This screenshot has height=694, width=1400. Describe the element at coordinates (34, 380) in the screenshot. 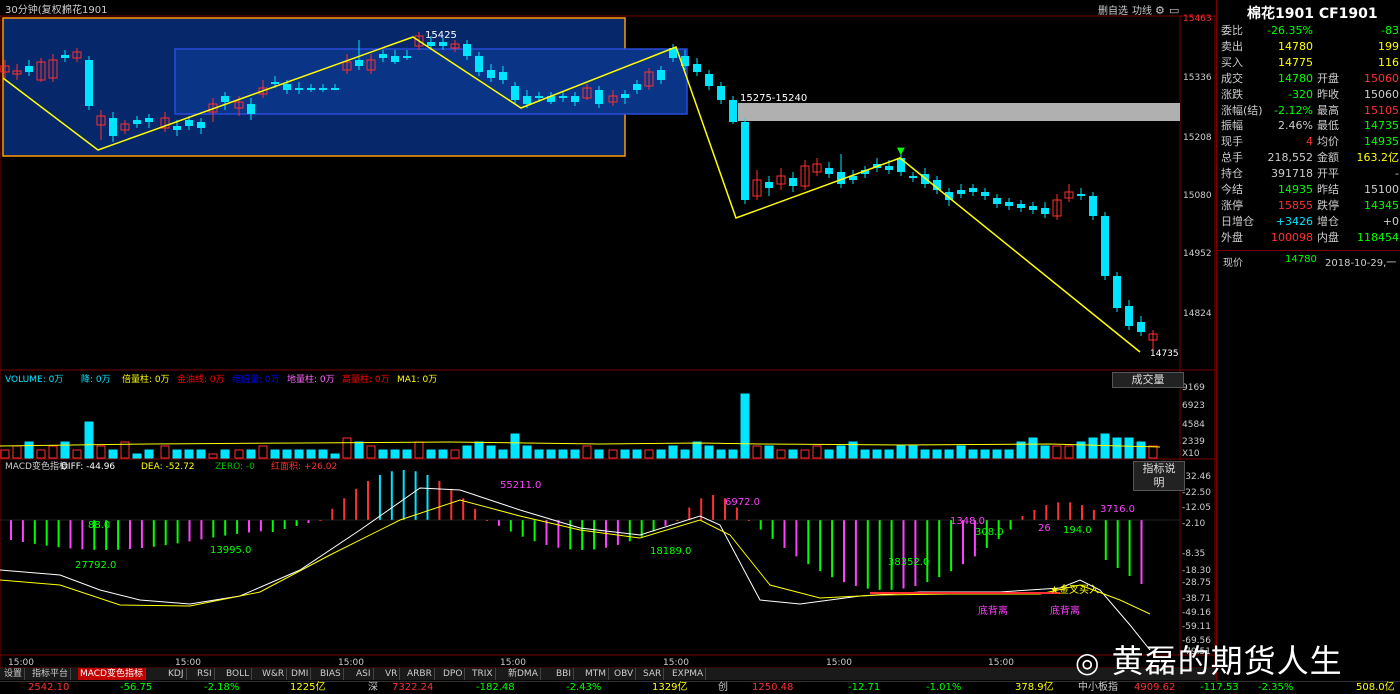

I see `volume-header-item: VOLUME: 0万` at that location.